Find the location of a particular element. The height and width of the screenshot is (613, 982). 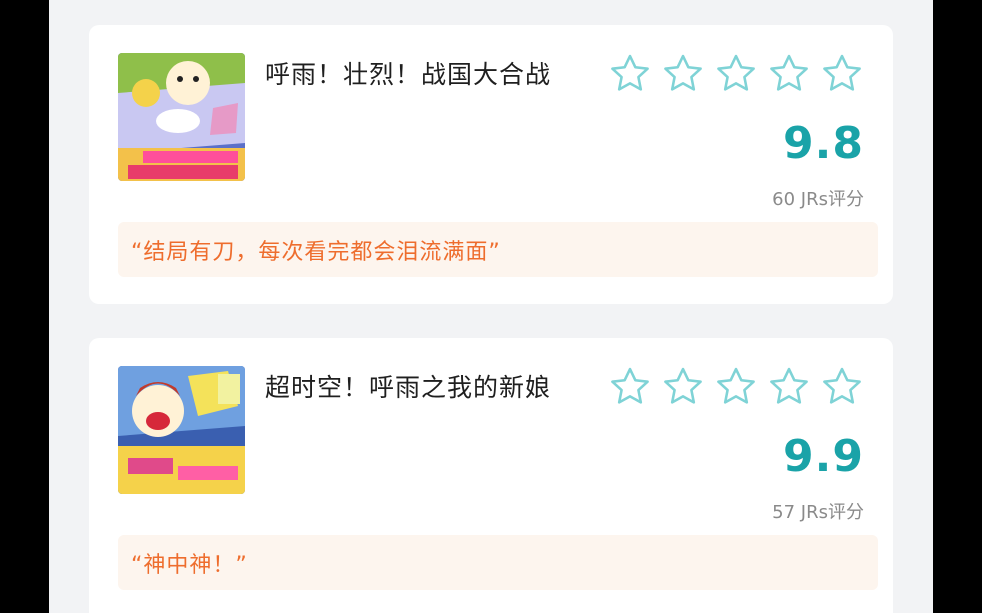

rating-count: 57 JRs评分 is located at coordinates (818, 512).